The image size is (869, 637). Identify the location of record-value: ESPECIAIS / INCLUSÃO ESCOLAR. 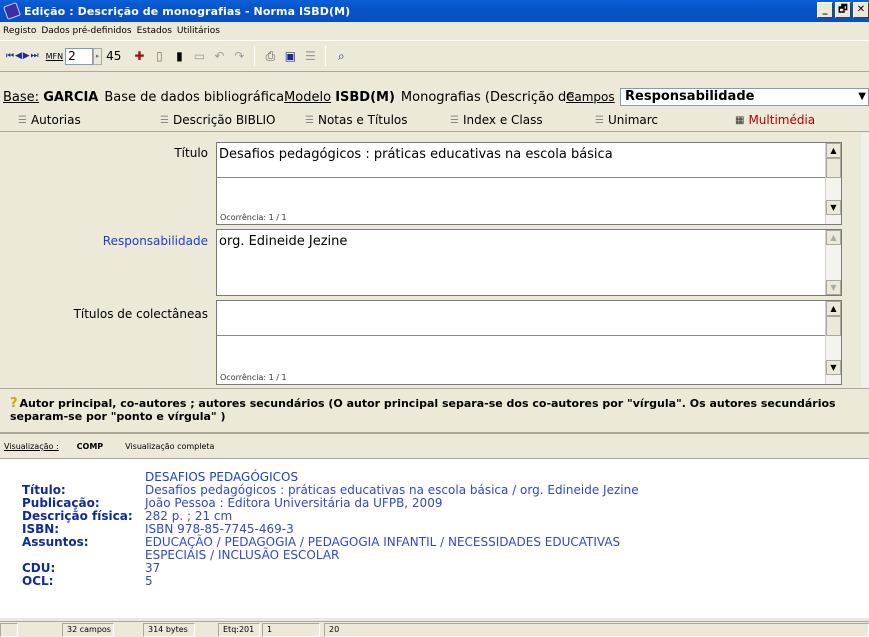
(242, 555).